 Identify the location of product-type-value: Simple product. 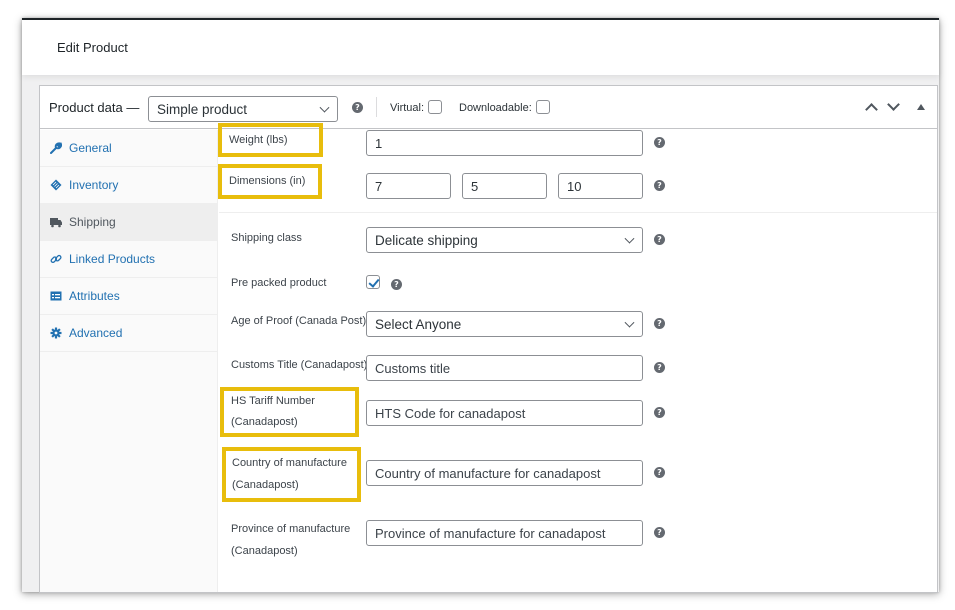
(202, 109).